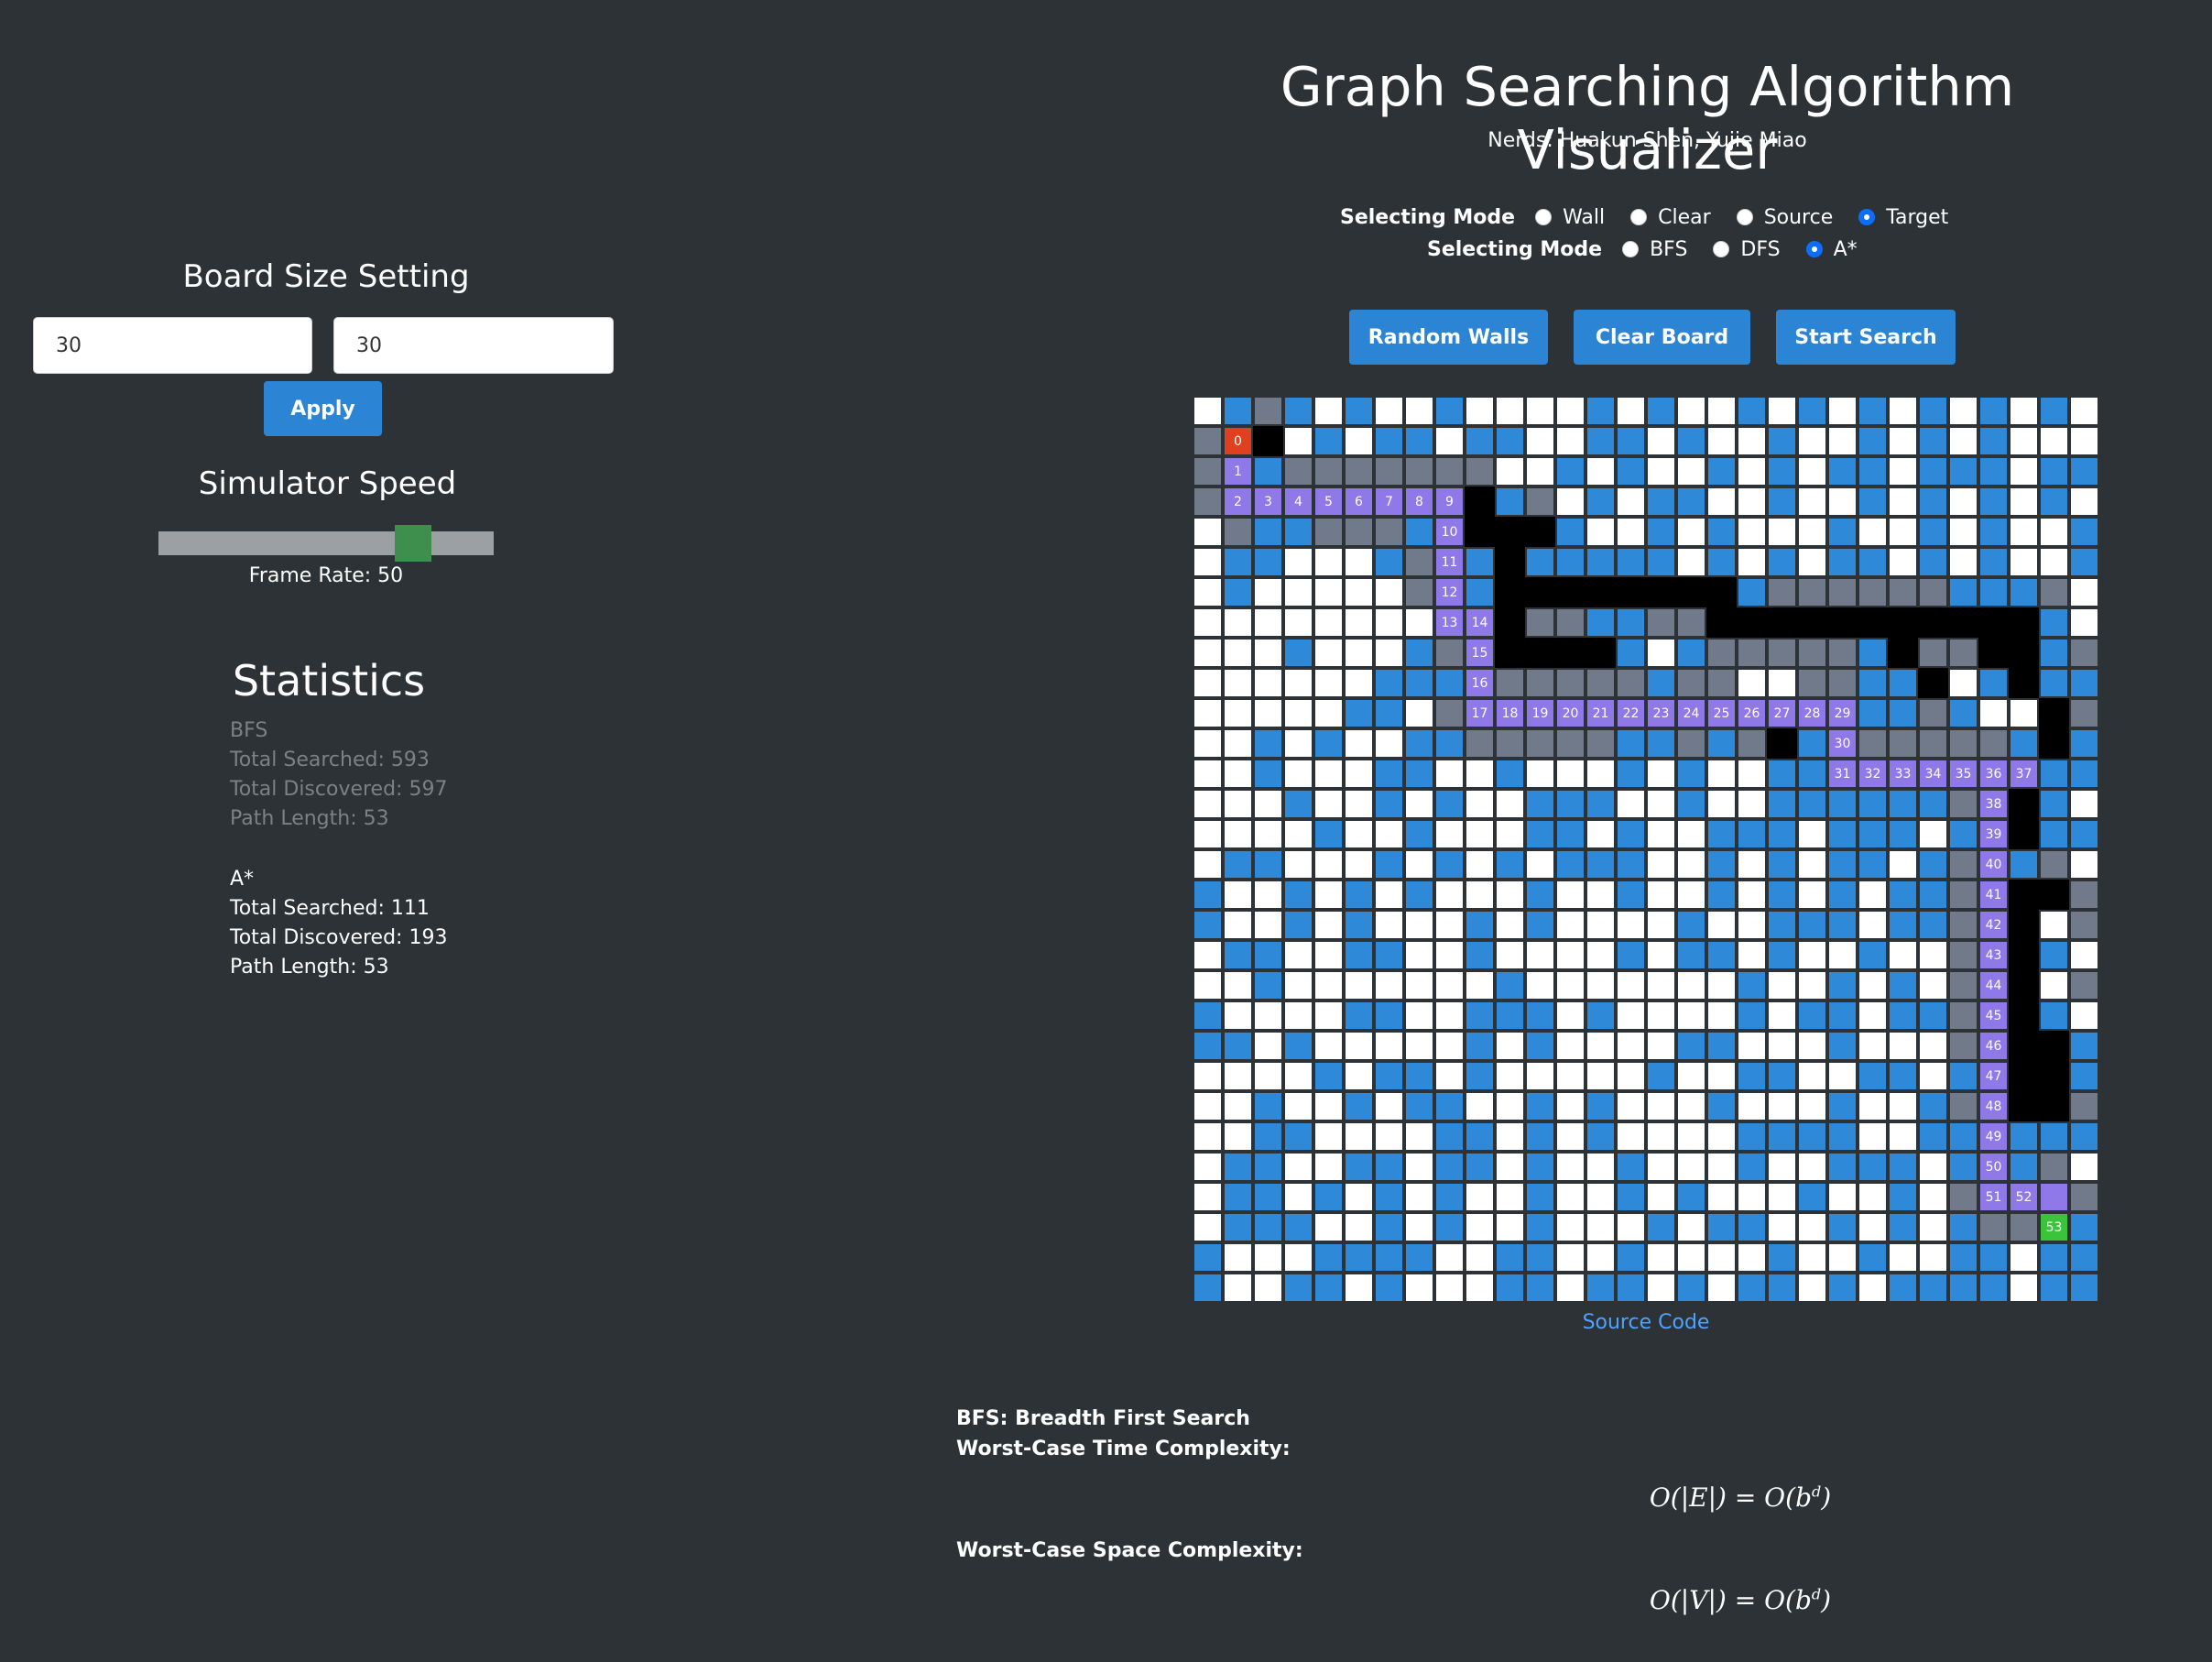  What do you see at coordinates (1510, 713) in the screenshot?
I see `cell-path: 18` at bounding box center [1510, 713].